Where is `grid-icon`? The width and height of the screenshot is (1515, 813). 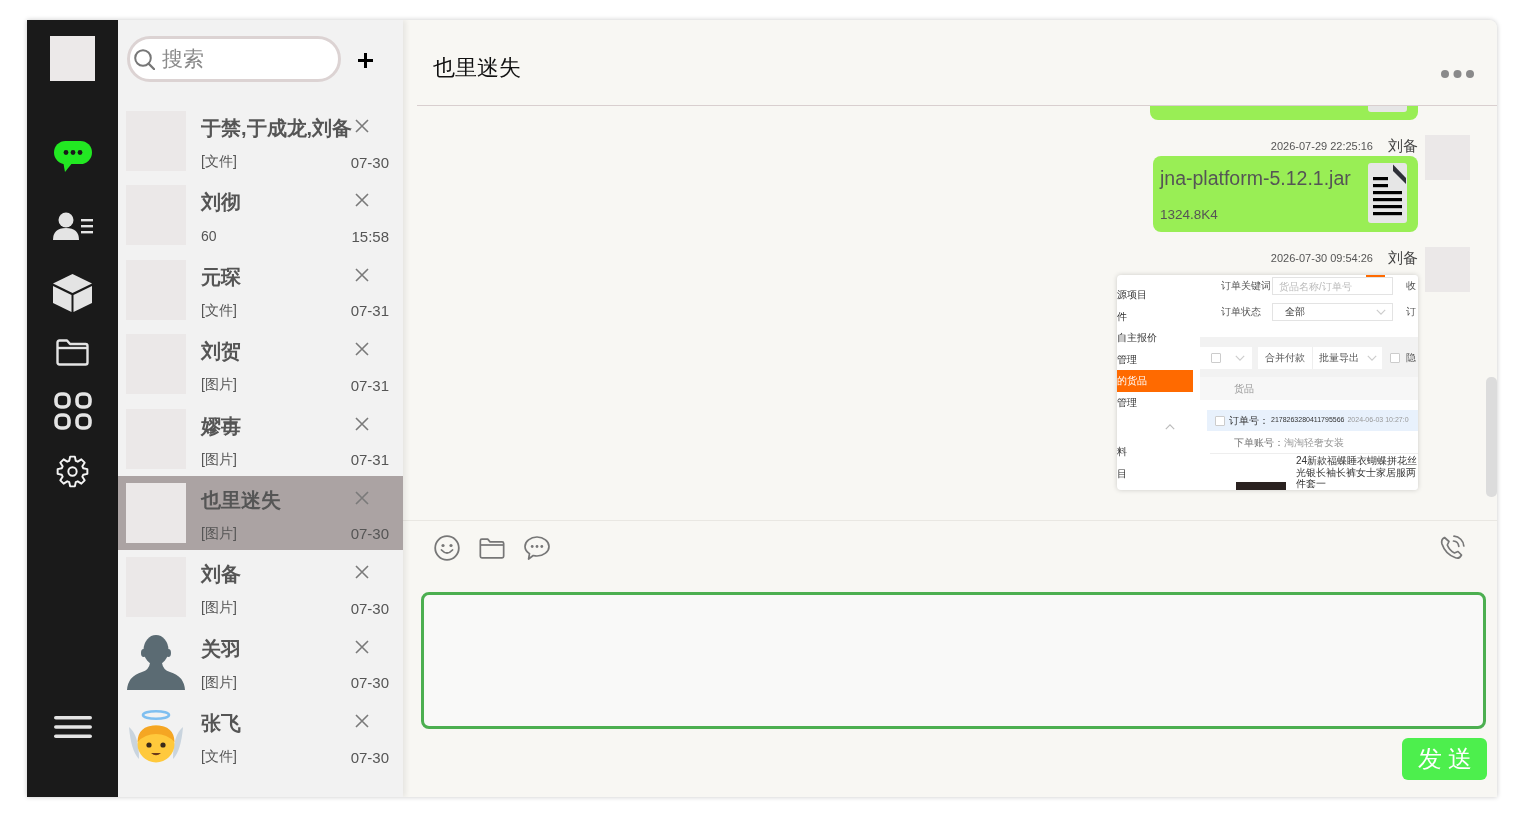 grid-icon is located at coordinates (72, 411).